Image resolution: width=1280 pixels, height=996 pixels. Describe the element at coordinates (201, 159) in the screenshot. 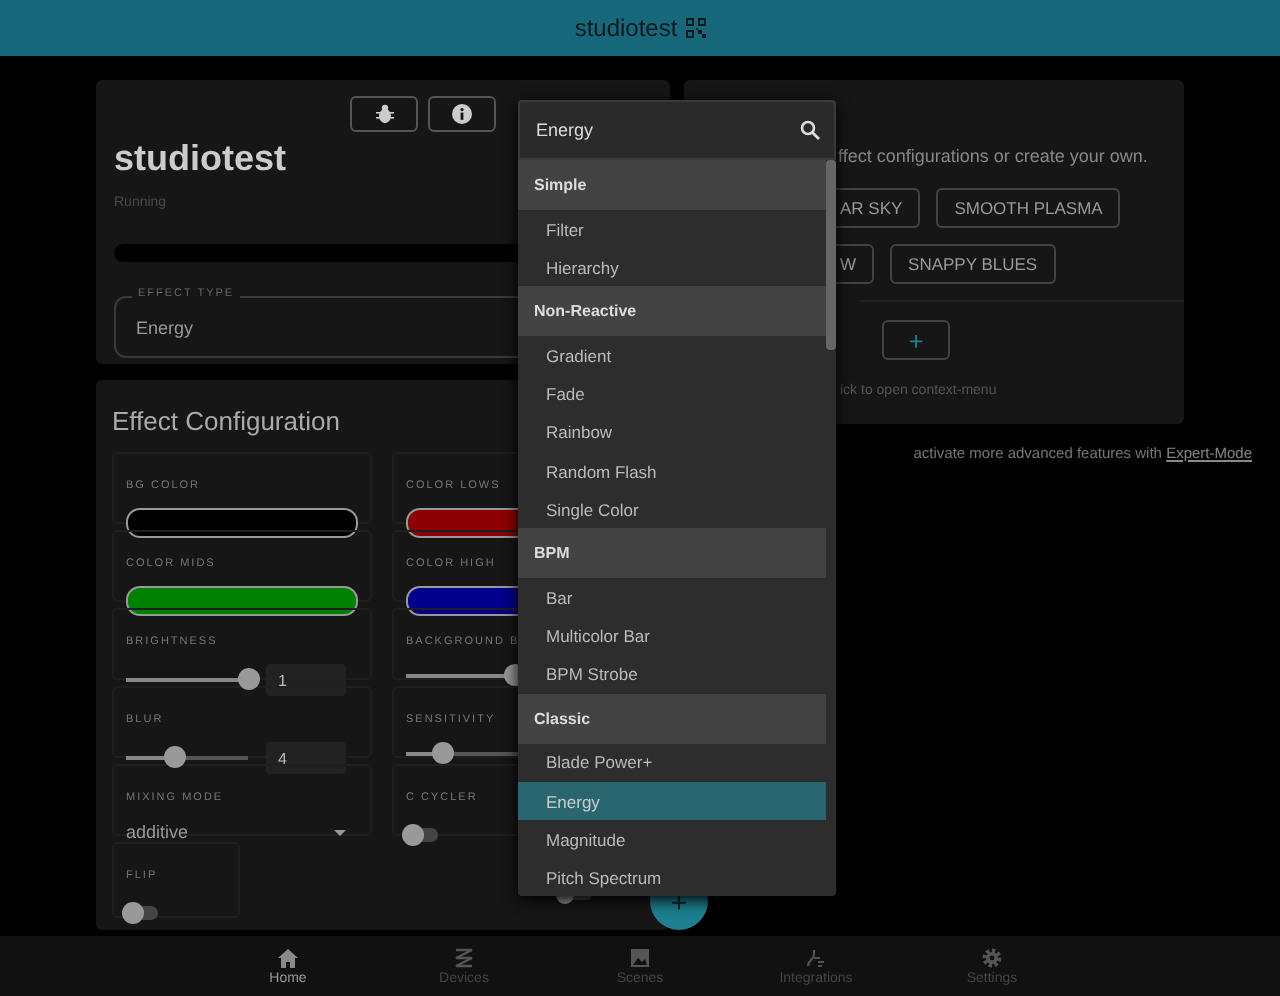

I see `device-title: studiotest` at that location.